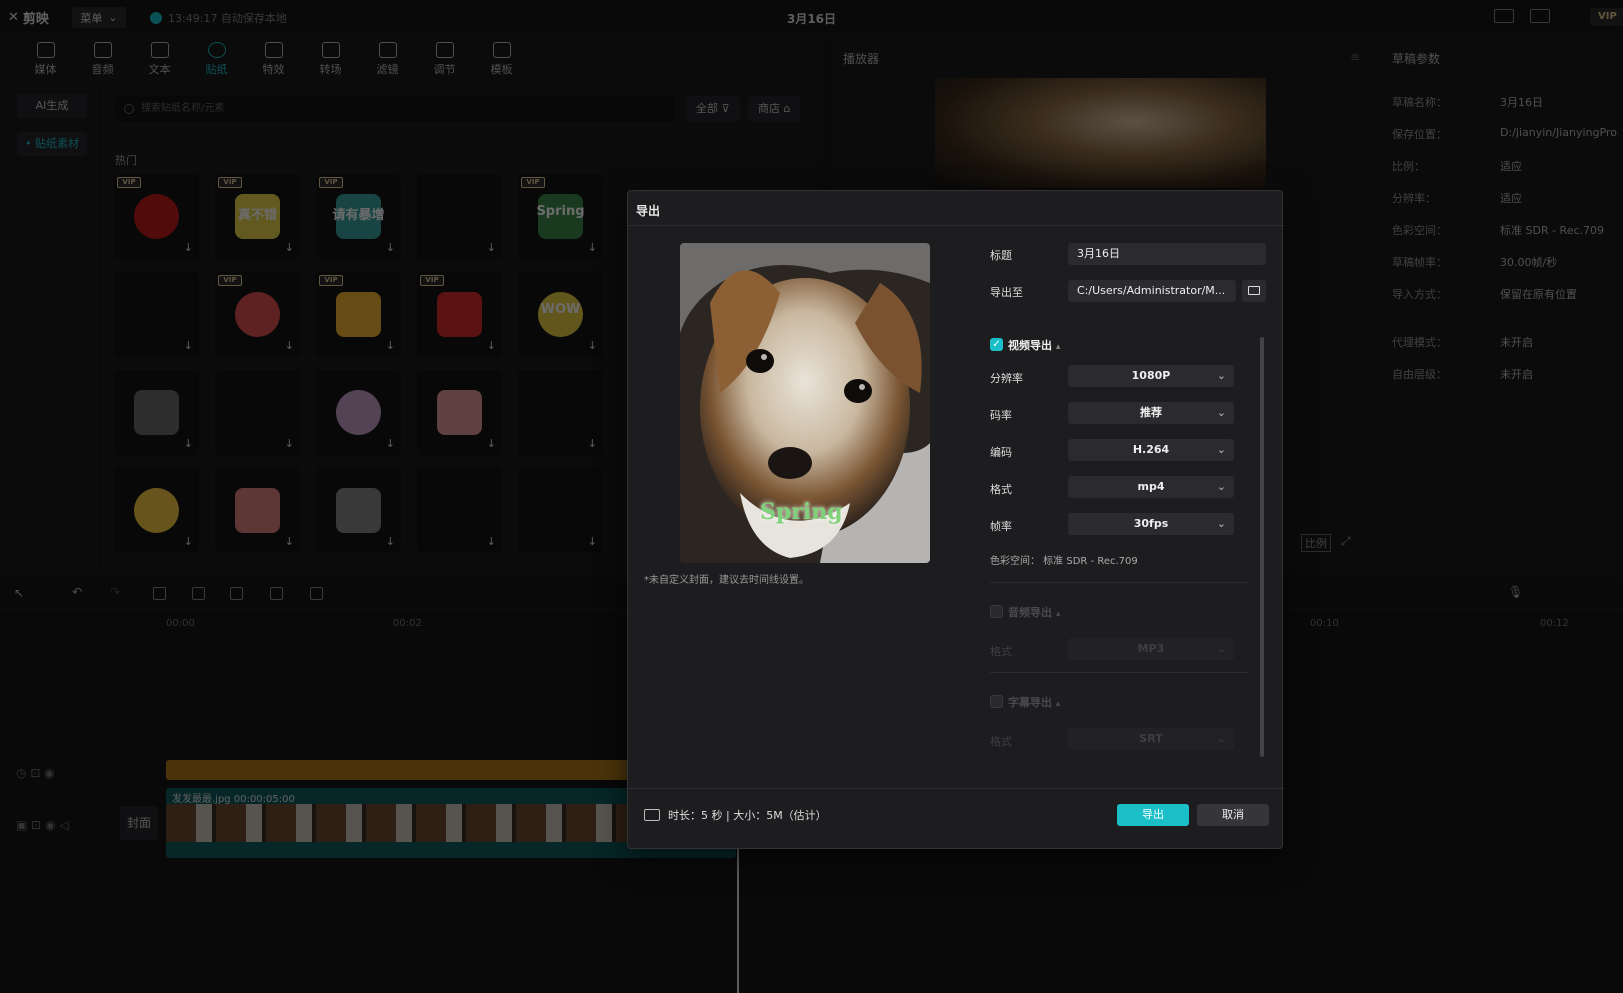 This screenshot has width=1623, height=993. Describe the element at coordinates (1554, 623) in the screenshot. I see `time-tick: 00:12` at that location.